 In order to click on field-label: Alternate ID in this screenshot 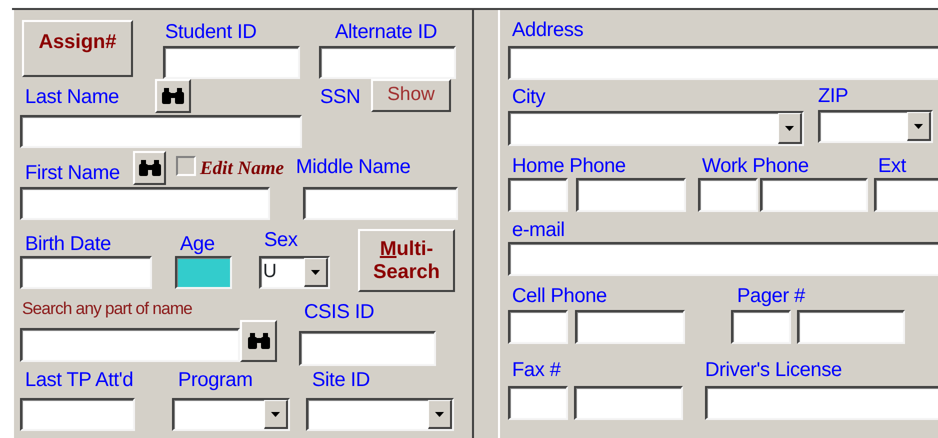, I will do `click(386, 32)`.